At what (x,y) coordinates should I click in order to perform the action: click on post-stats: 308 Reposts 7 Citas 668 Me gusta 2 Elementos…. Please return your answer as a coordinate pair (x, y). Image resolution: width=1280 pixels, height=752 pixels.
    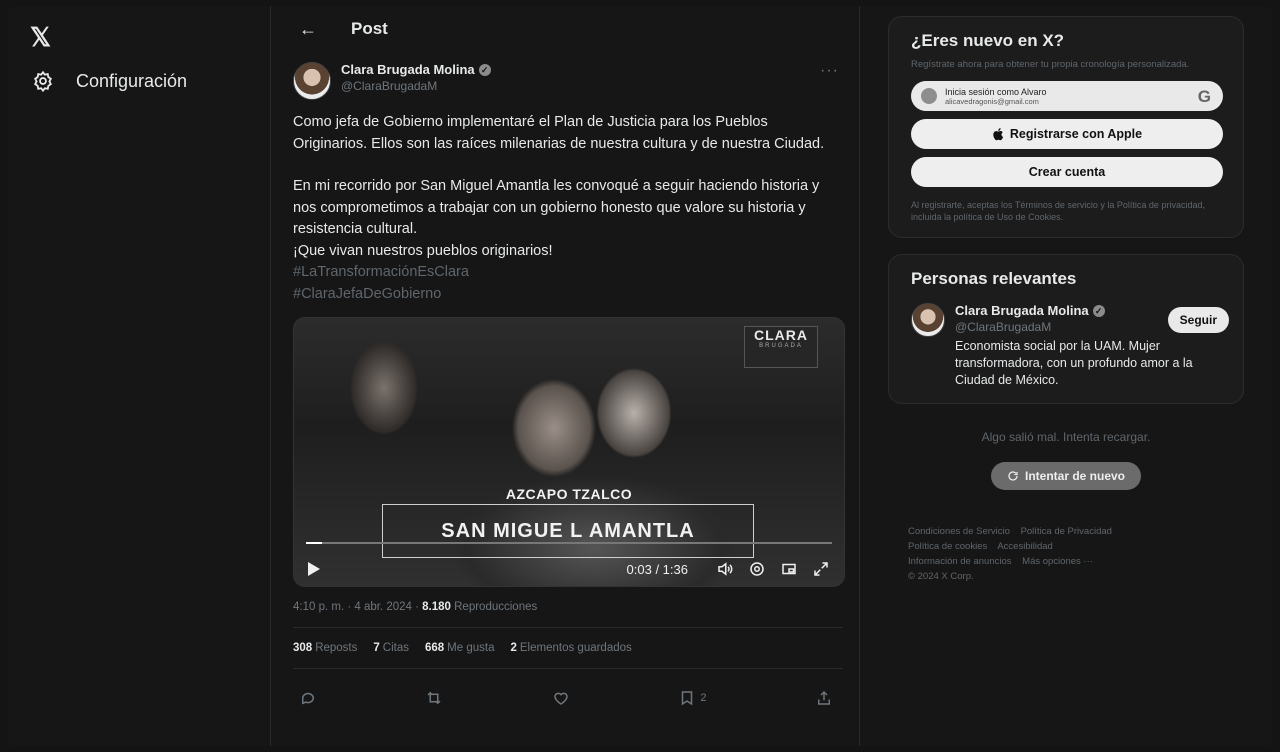
    Looking at the image, I should click on (568, 648).